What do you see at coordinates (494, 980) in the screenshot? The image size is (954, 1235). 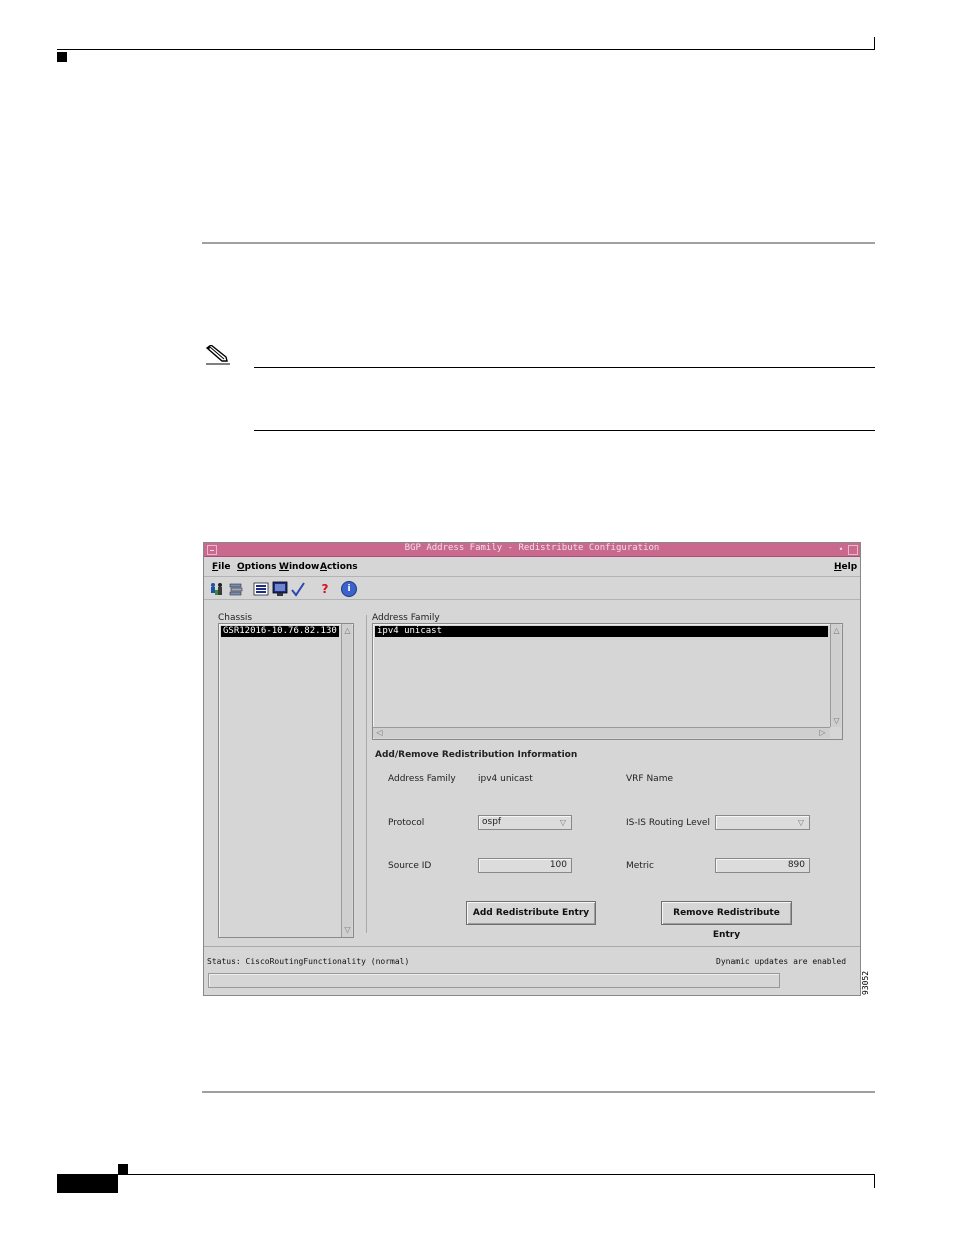 I see `progress-bar` at bounding box center [494, 980].